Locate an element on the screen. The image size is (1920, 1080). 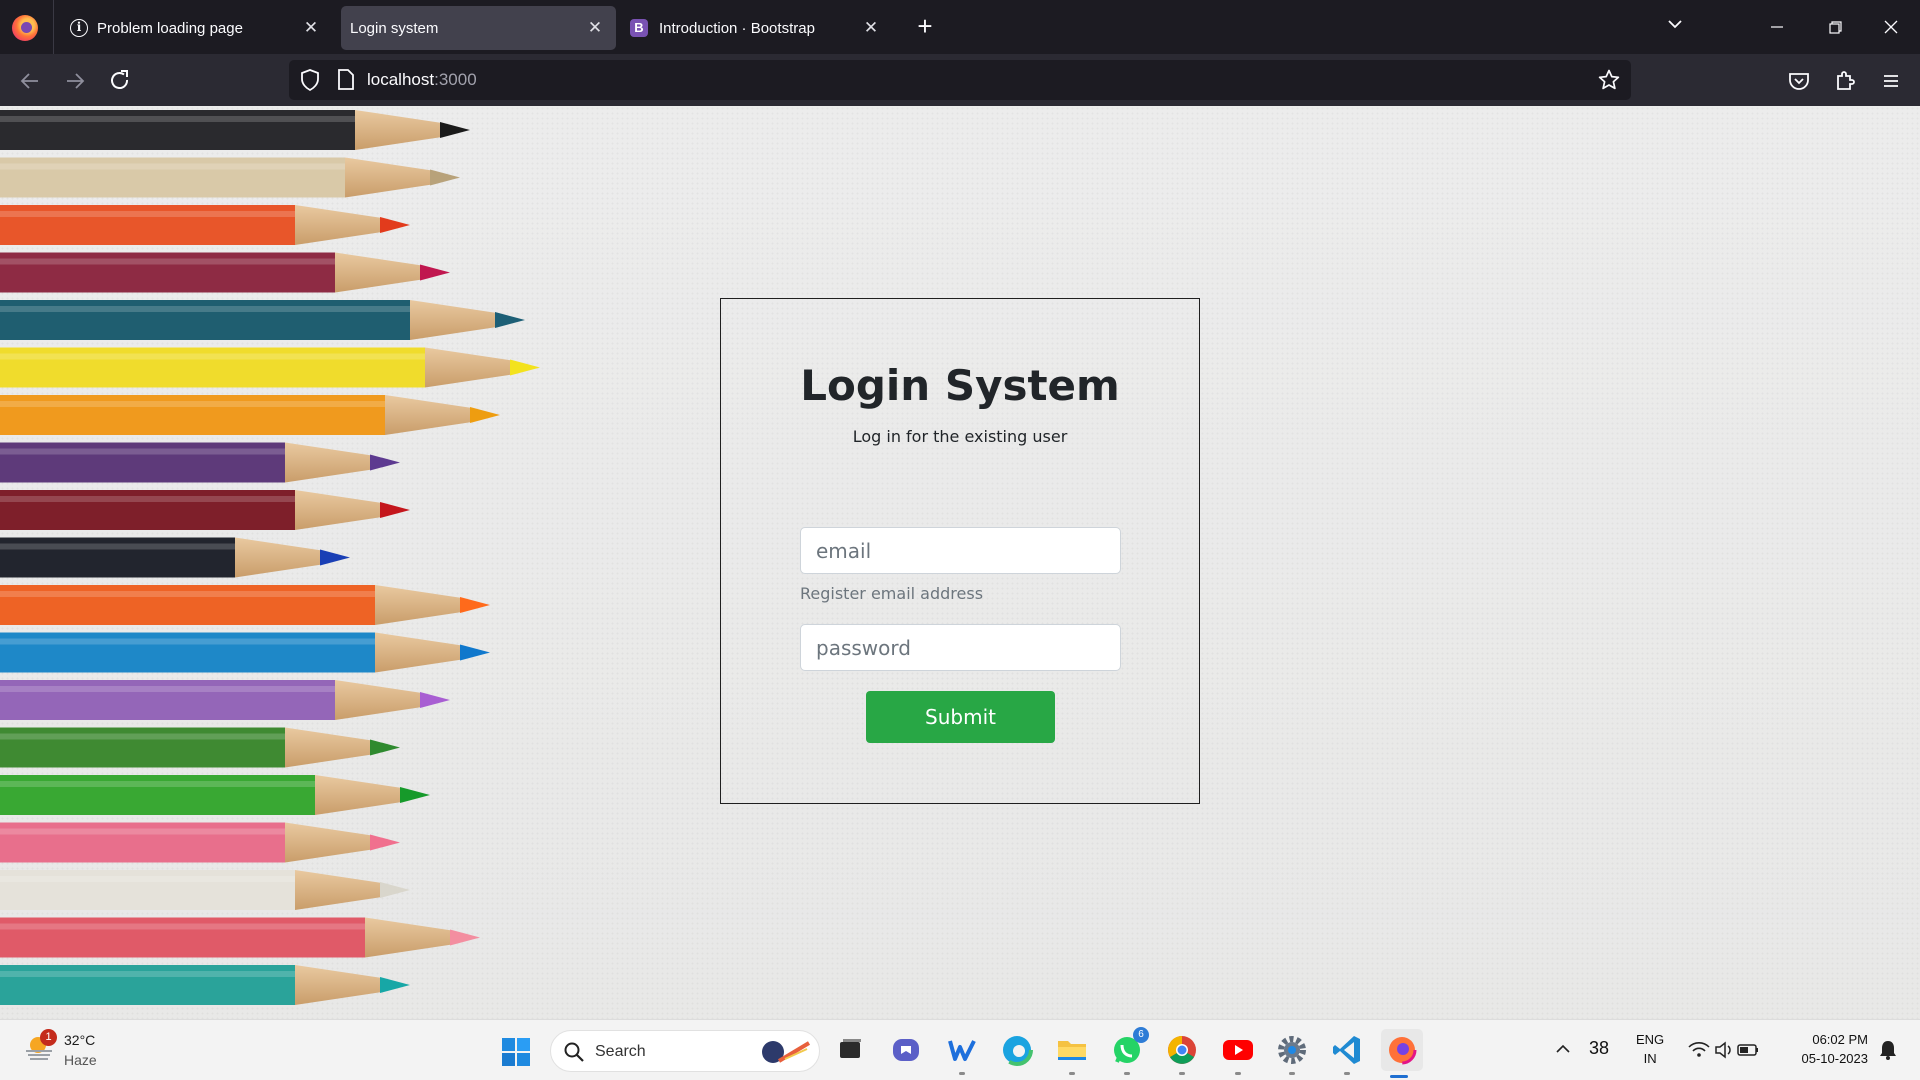
new-tab-button: + is located at coordinates (925, 26).